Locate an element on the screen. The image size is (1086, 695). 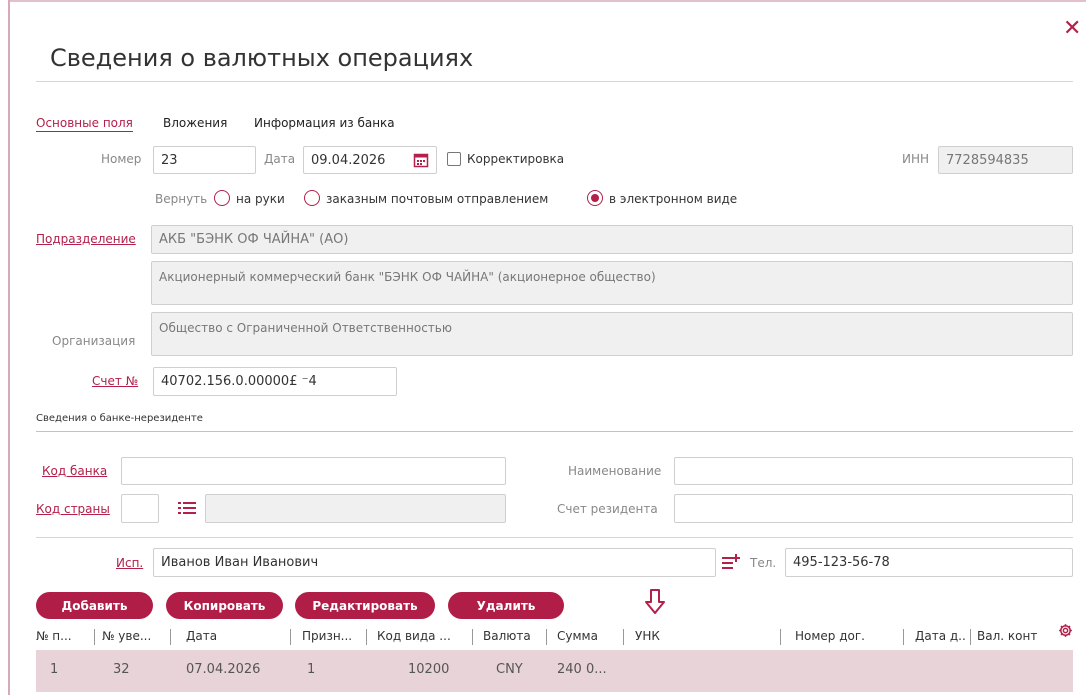
column-header-amount: Сумма is located at coordinates (587, 637).